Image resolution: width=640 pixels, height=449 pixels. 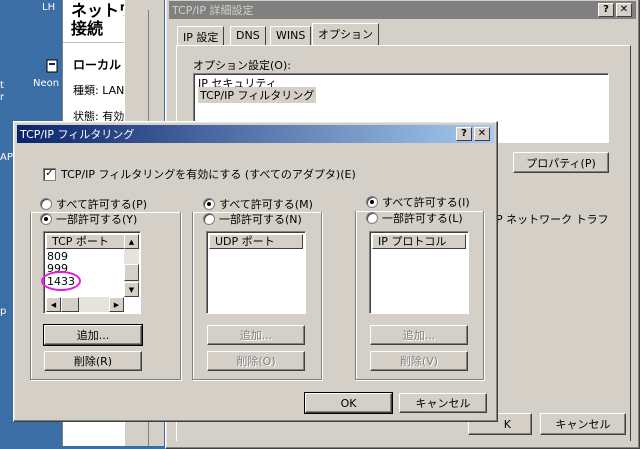 What do you see at coordinates (248, 35) in the screenshot?
I see `tab-dns: DNS` at bounding box center [248, 35].